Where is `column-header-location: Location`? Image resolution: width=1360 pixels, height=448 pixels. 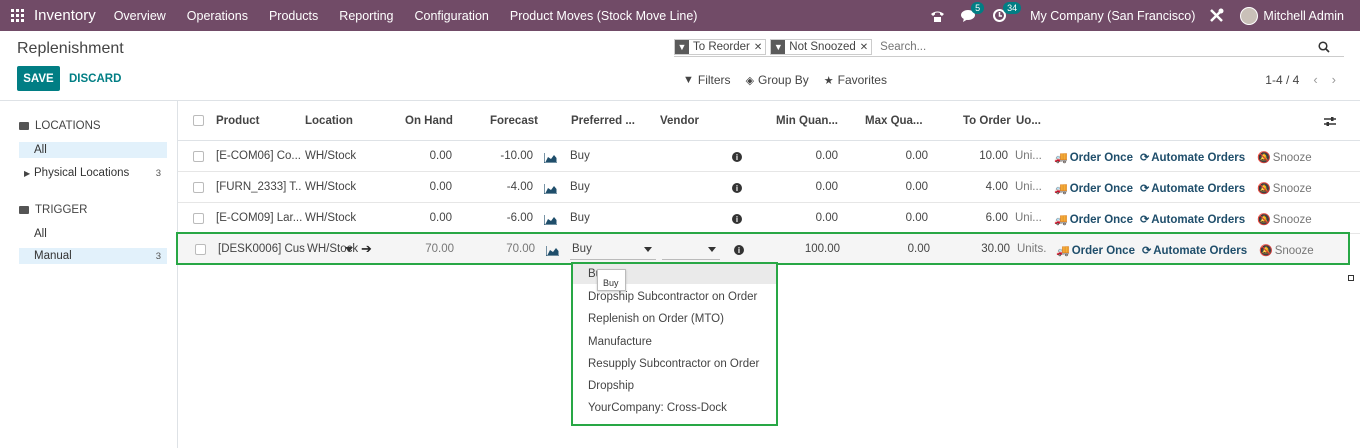
column-header-location: Location is located at coordinates (329, 121).